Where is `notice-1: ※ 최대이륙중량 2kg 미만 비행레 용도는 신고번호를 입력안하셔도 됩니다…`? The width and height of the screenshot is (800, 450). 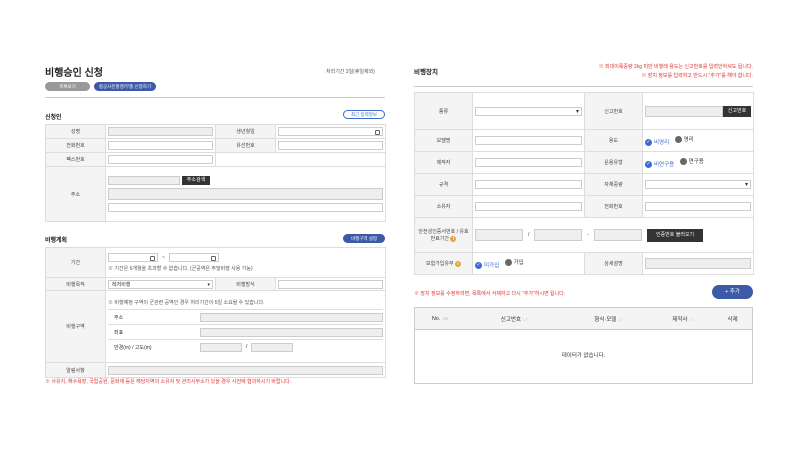 notice-1: ※ 최대이륙중량 2kg 미만 비행레 용도는 신고번호를 입력안하셔도 됩니다… is located at coordinates (675, 67).